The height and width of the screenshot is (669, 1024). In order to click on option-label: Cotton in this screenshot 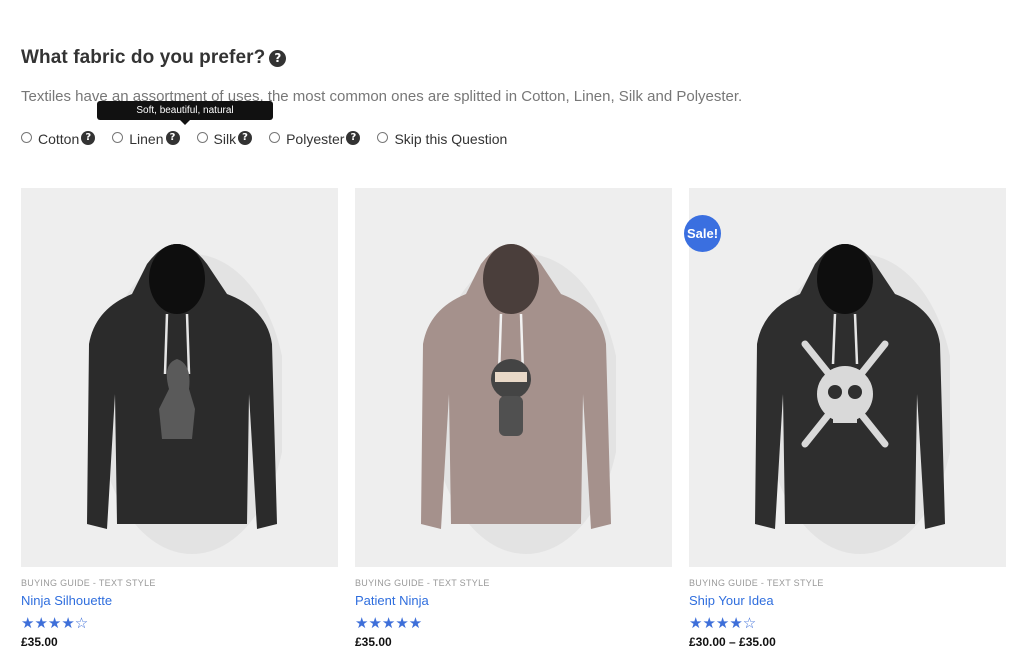, I will do `click(59, 139)`.